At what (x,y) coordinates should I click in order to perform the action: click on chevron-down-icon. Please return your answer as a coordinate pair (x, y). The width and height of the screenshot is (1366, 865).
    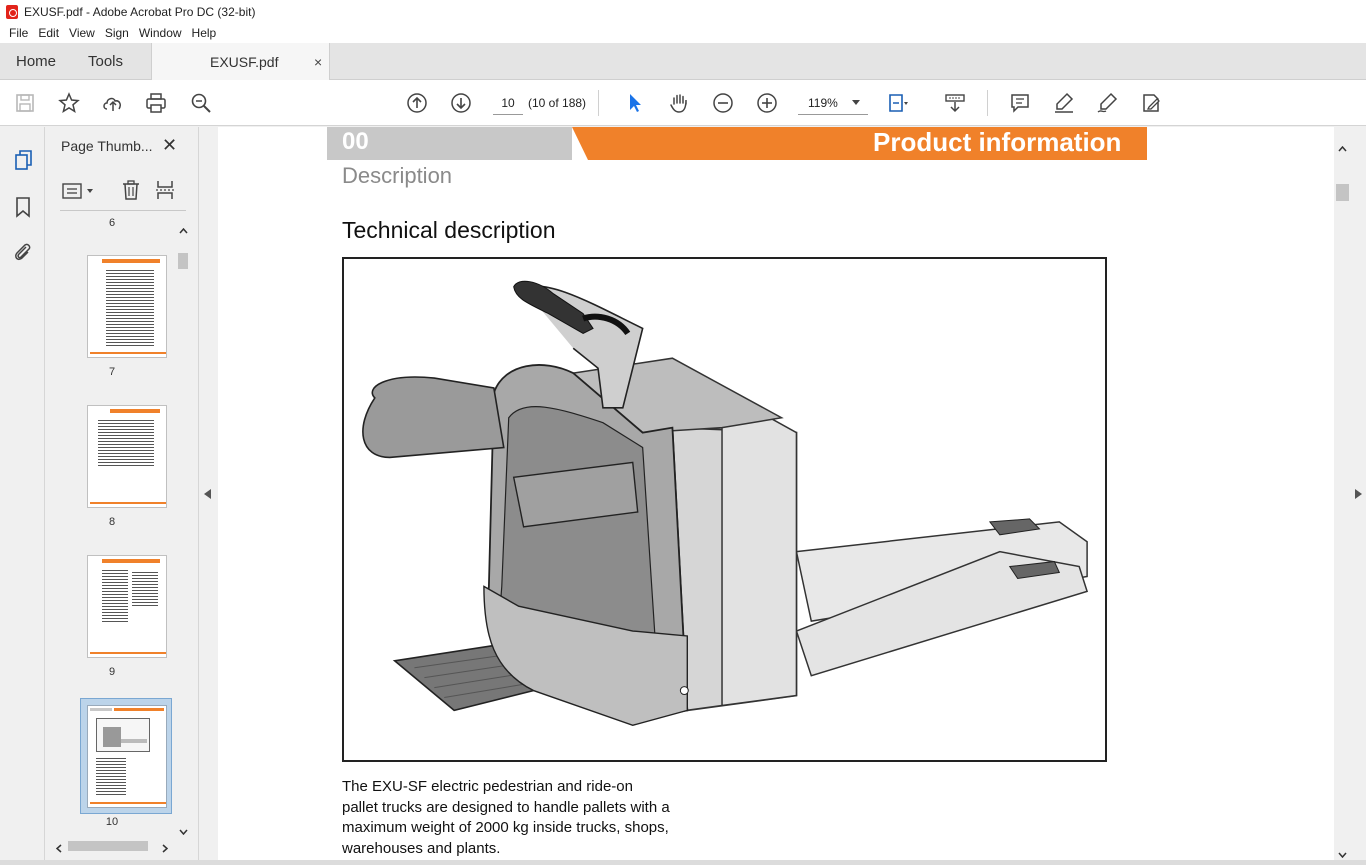
    Looking at the image, I should click on (856, 102).